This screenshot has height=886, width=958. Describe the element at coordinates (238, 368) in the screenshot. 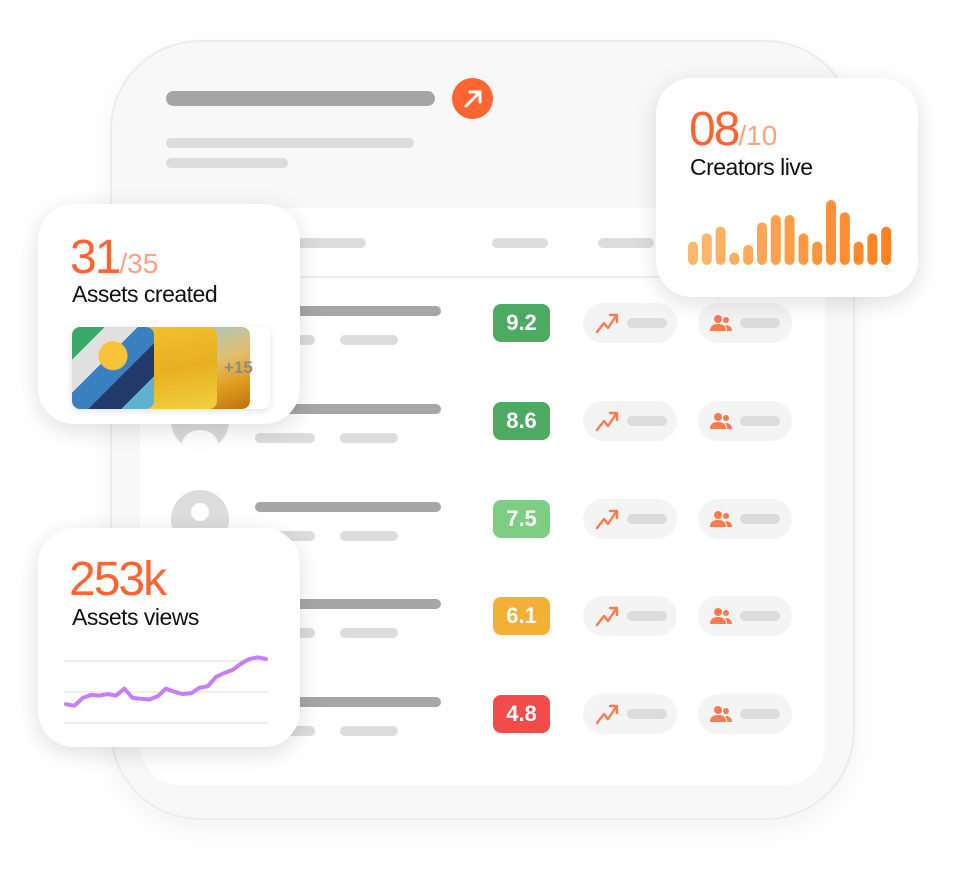

I see `more-assets-count: +15` at that location.